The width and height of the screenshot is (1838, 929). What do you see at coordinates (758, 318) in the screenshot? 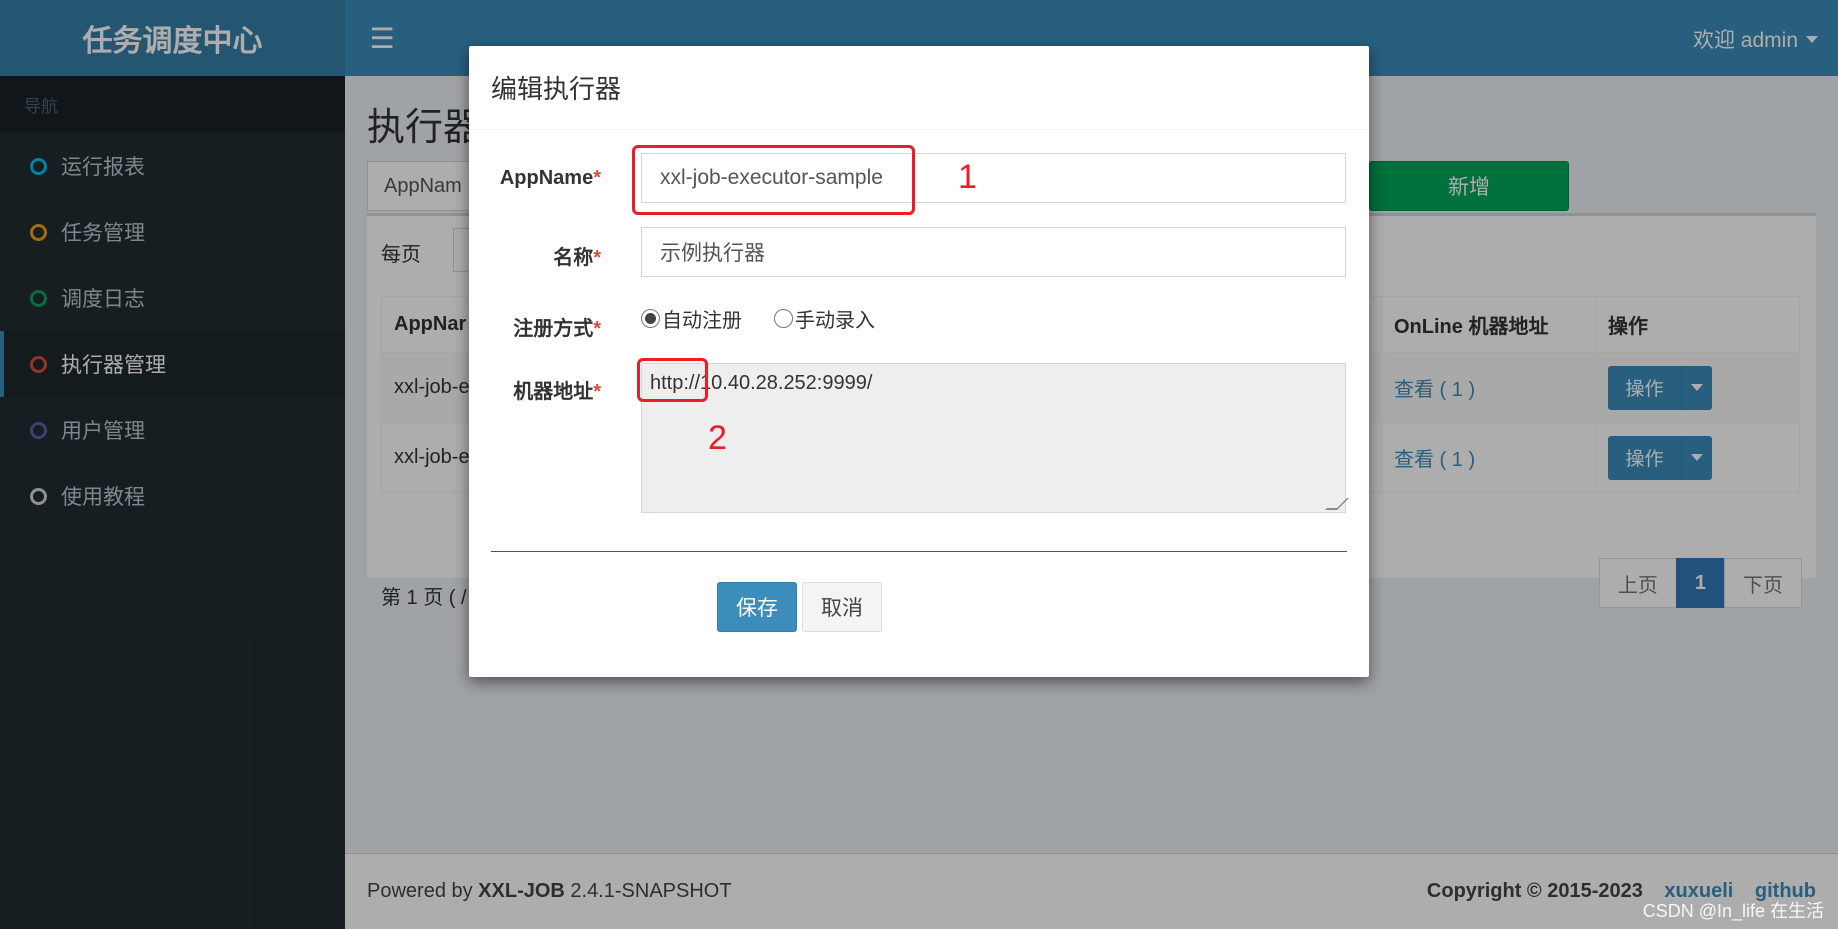
I see `register-radio-group: 自动注册 手动录入` at bounding box center [758, 318].